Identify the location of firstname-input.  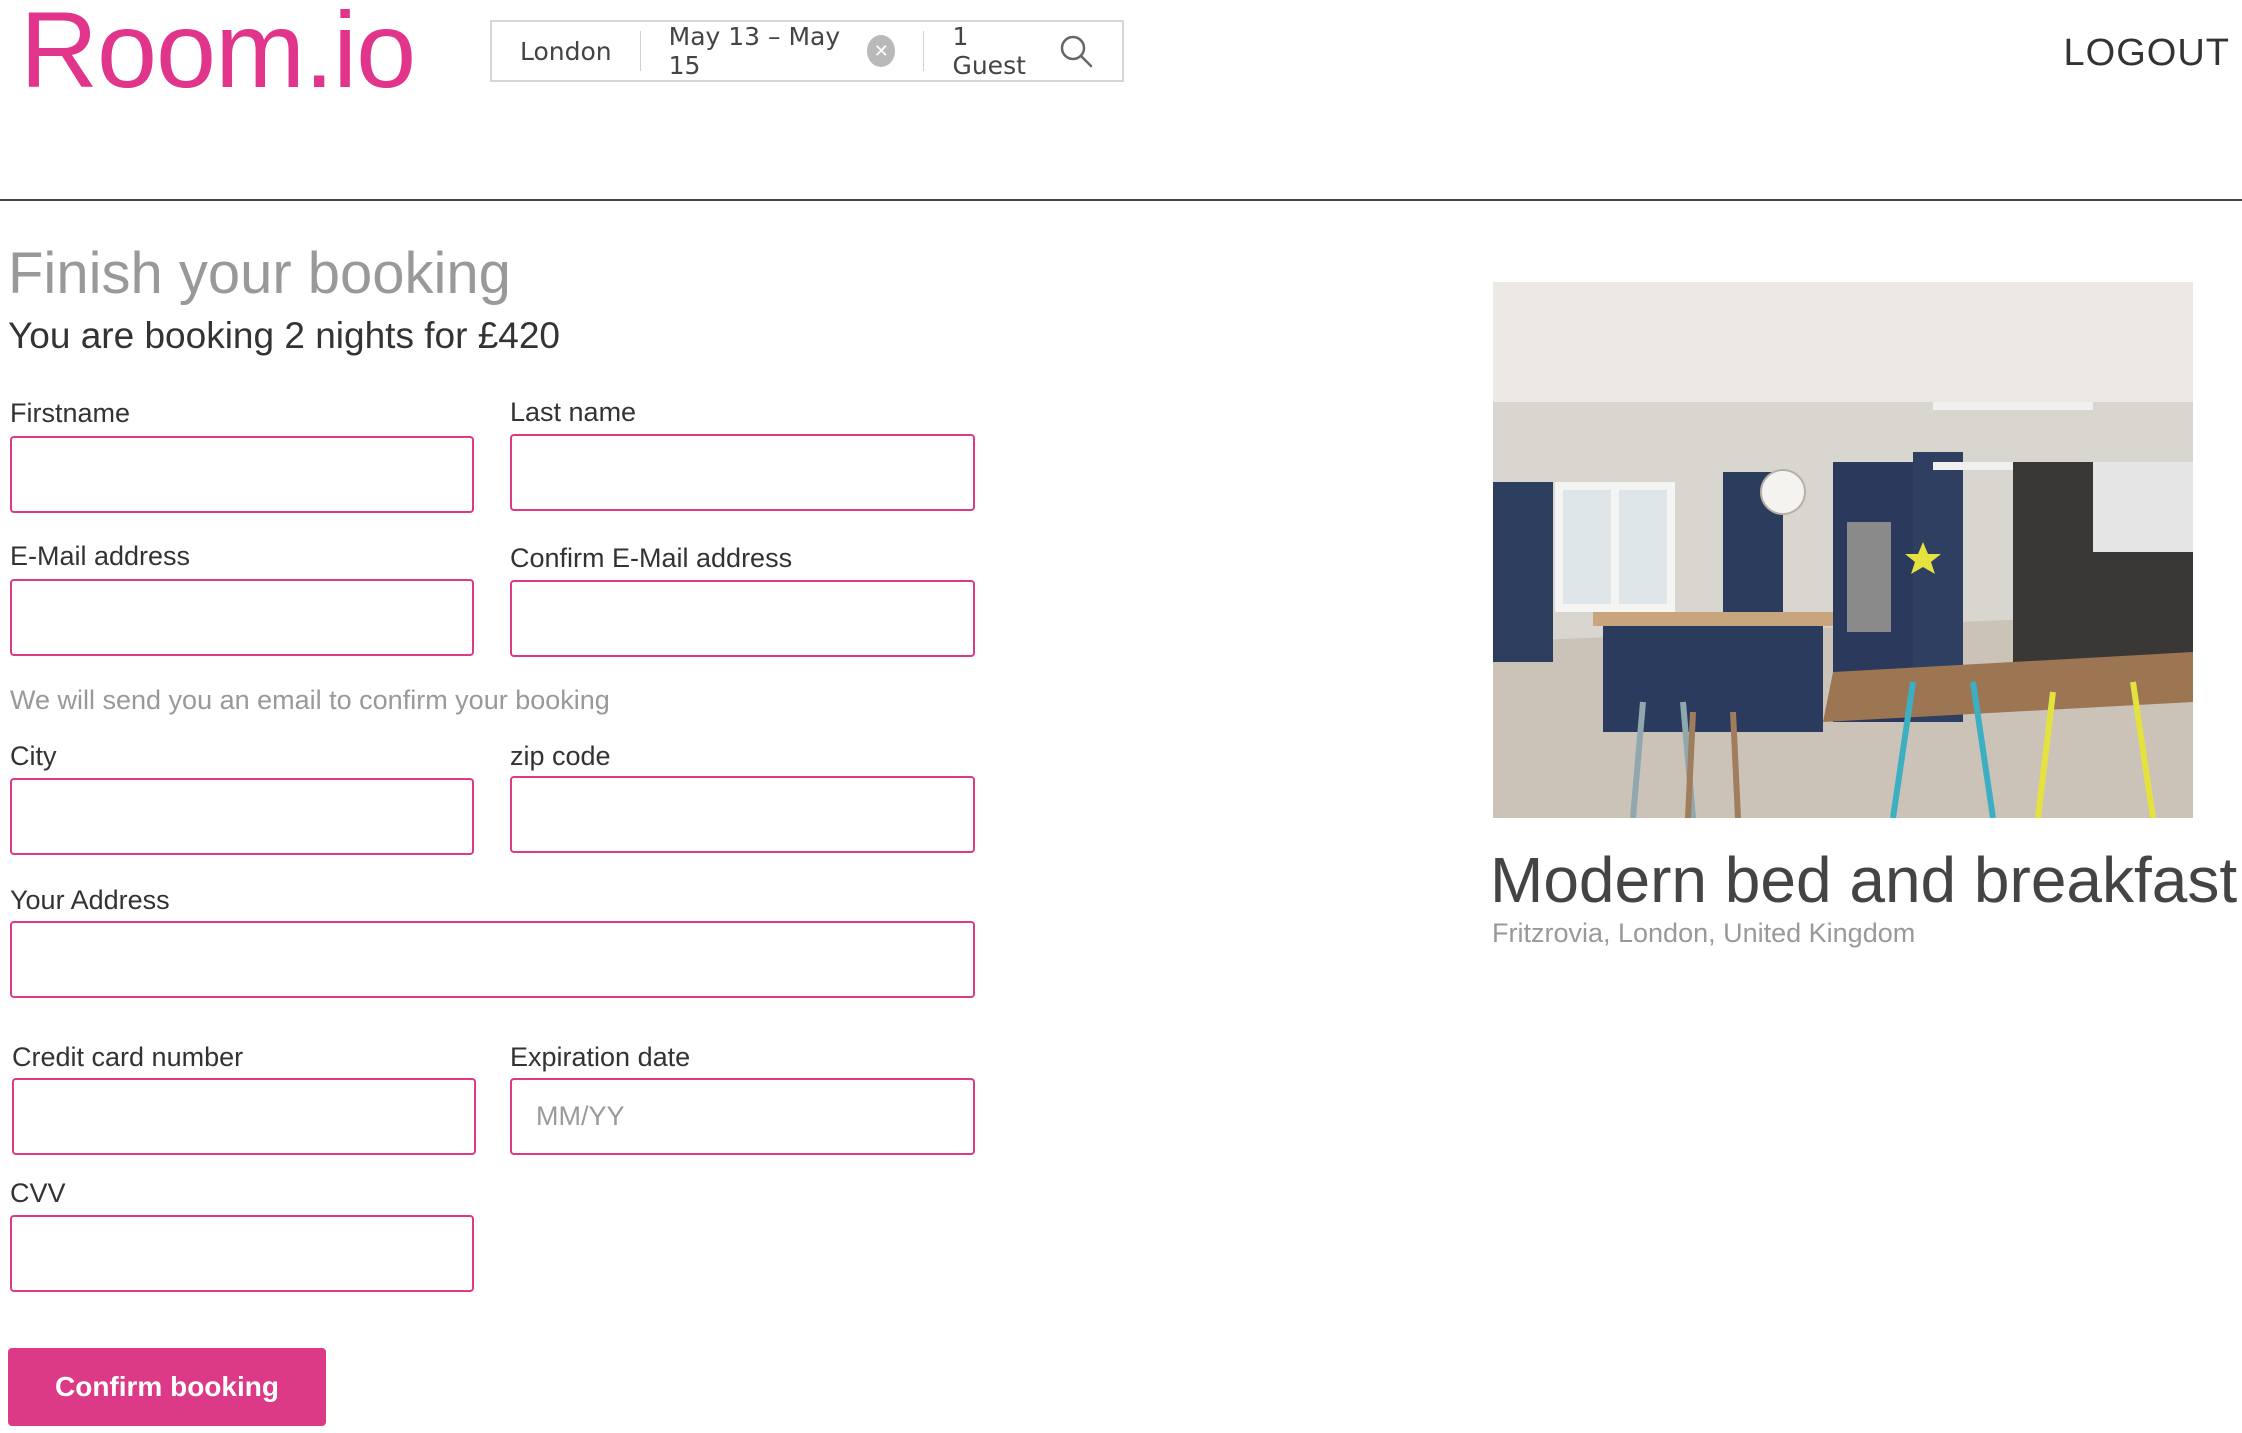
(242, 474).